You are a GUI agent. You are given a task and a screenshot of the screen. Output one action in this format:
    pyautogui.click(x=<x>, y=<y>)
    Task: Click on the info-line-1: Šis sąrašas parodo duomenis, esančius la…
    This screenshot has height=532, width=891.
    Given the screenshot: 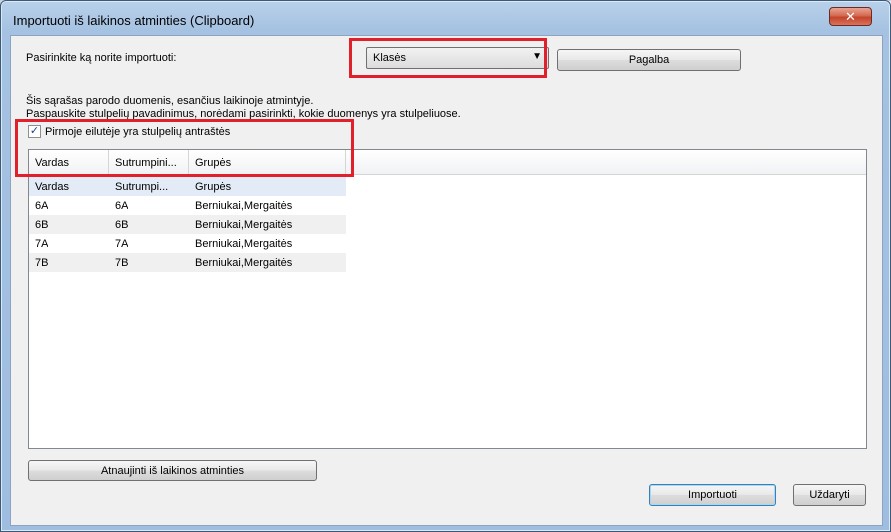 What is the action you would take?
    pyautogui.click(x=170, y=101)
    